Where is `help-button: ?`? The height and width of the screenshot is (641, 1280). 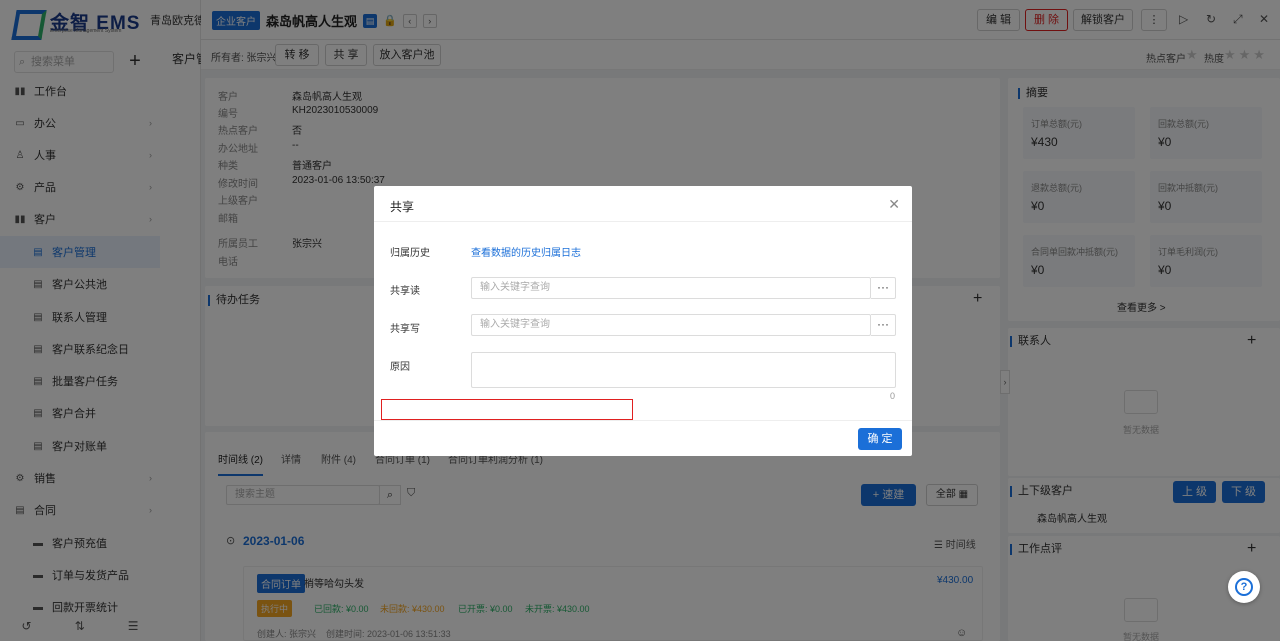 help-button: ? is located at coordinates (1244, 587).